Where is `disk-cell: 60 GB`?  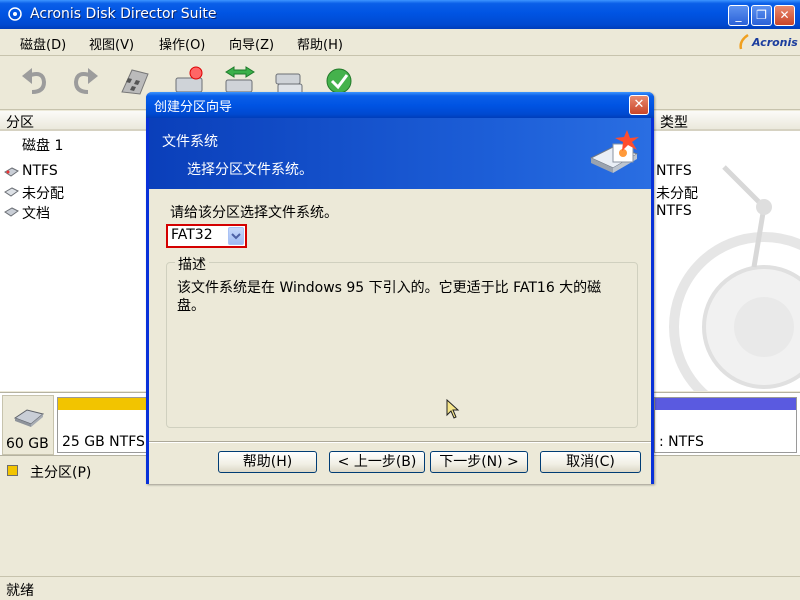 disk-cell: 60 GB is located at coordinates (28, 425).